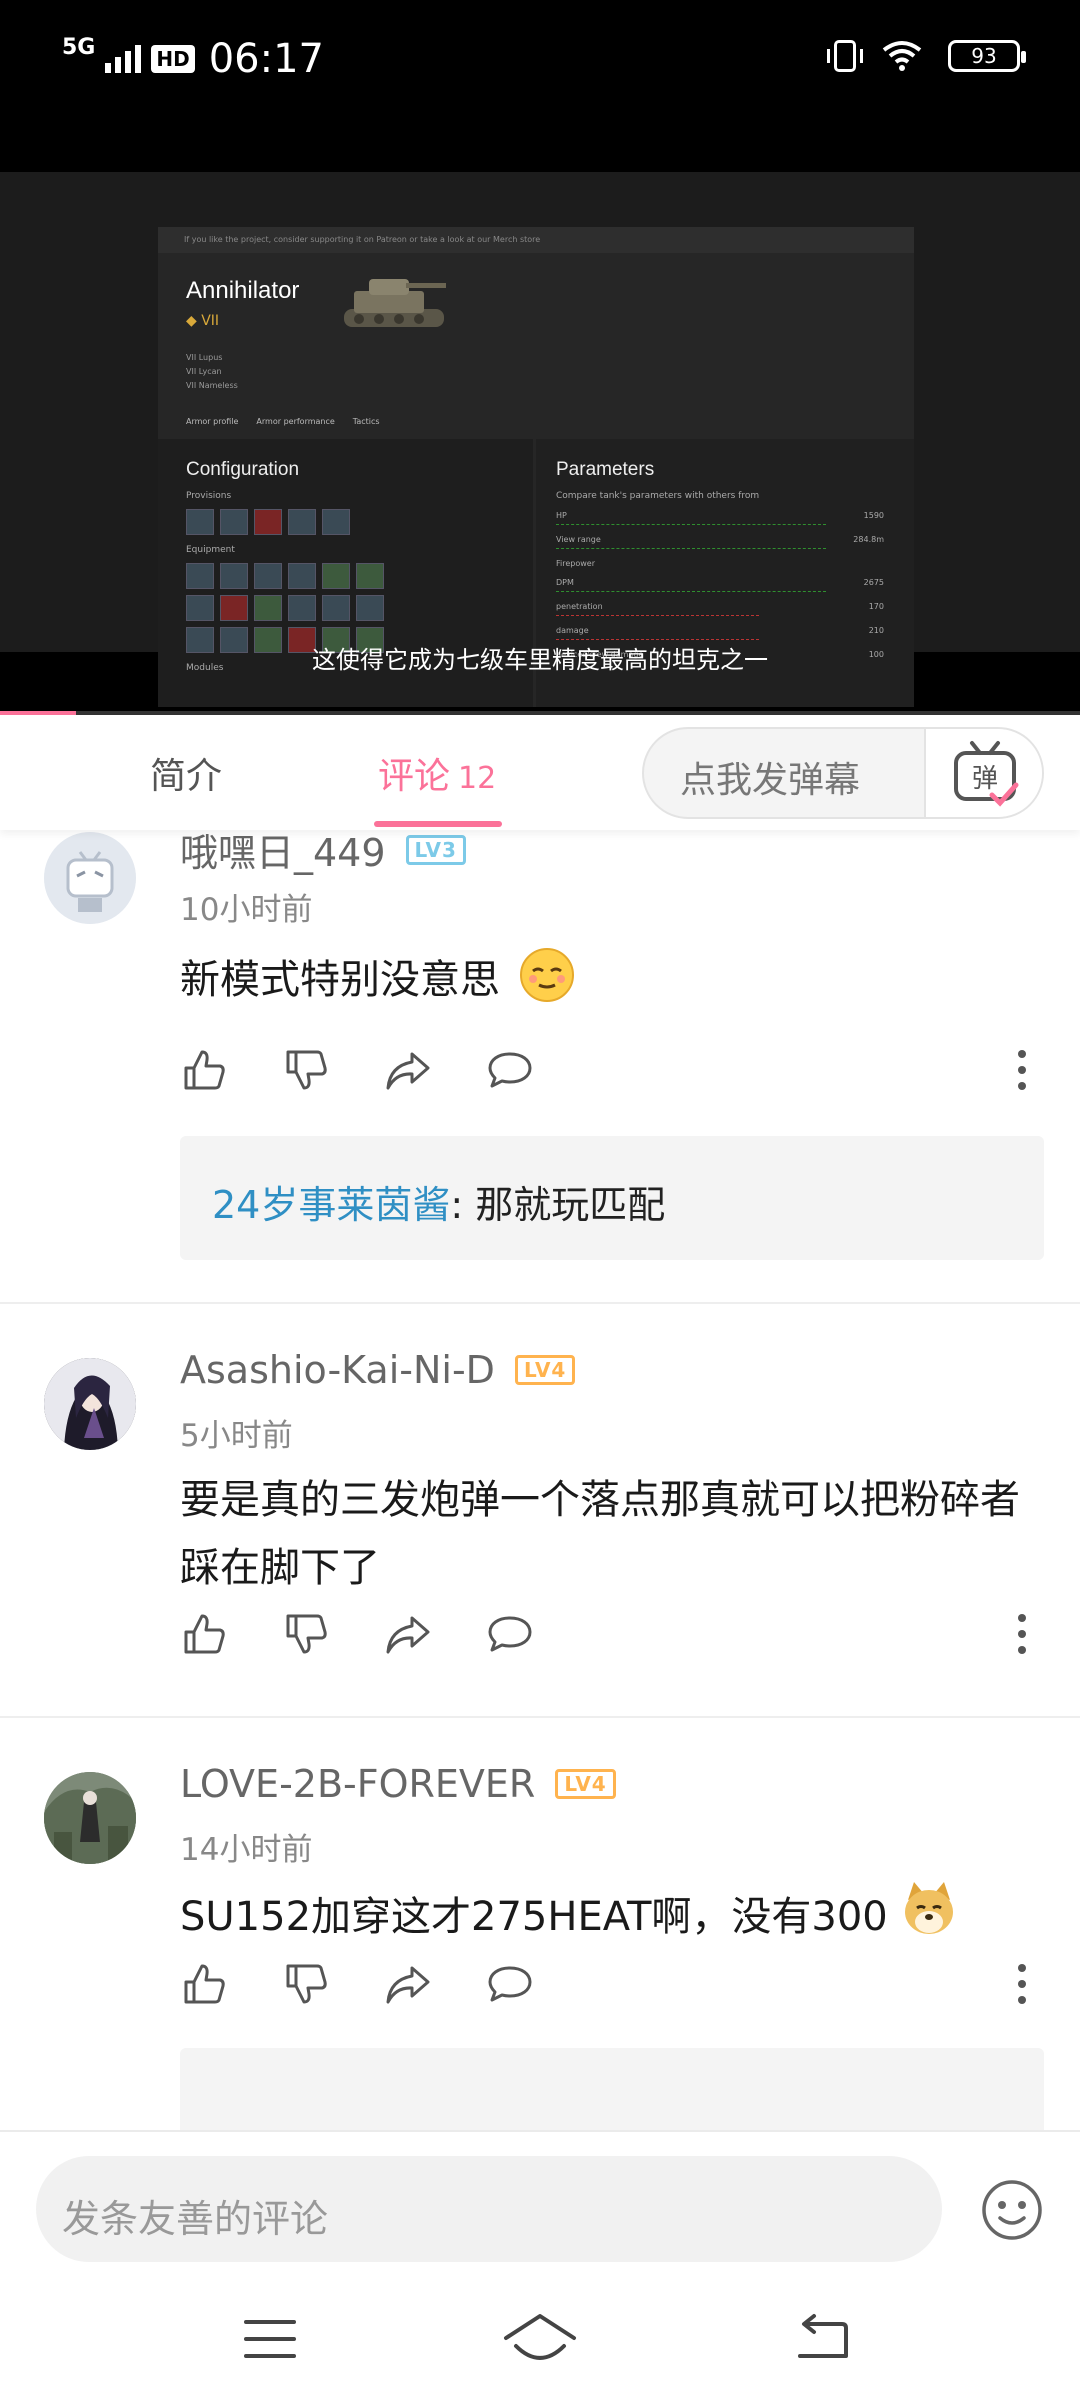  What do you see at coordinates (438, 824) in the screenshot?
I see `tab-active-indicator` at bounding box center [438, 824].